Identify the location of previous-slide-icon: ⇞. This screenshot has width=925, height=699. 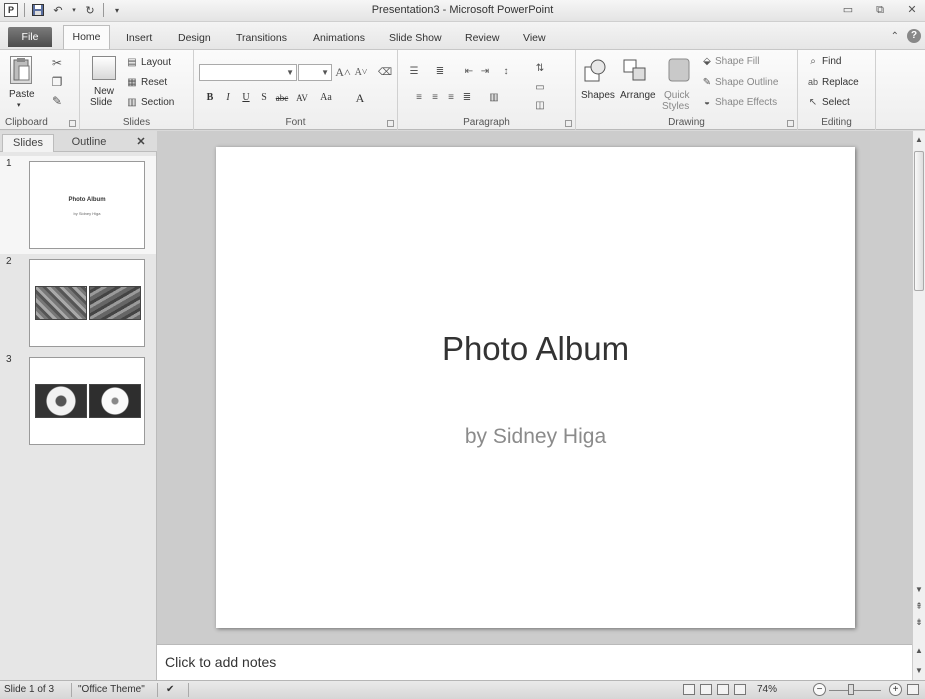
(919, 606).